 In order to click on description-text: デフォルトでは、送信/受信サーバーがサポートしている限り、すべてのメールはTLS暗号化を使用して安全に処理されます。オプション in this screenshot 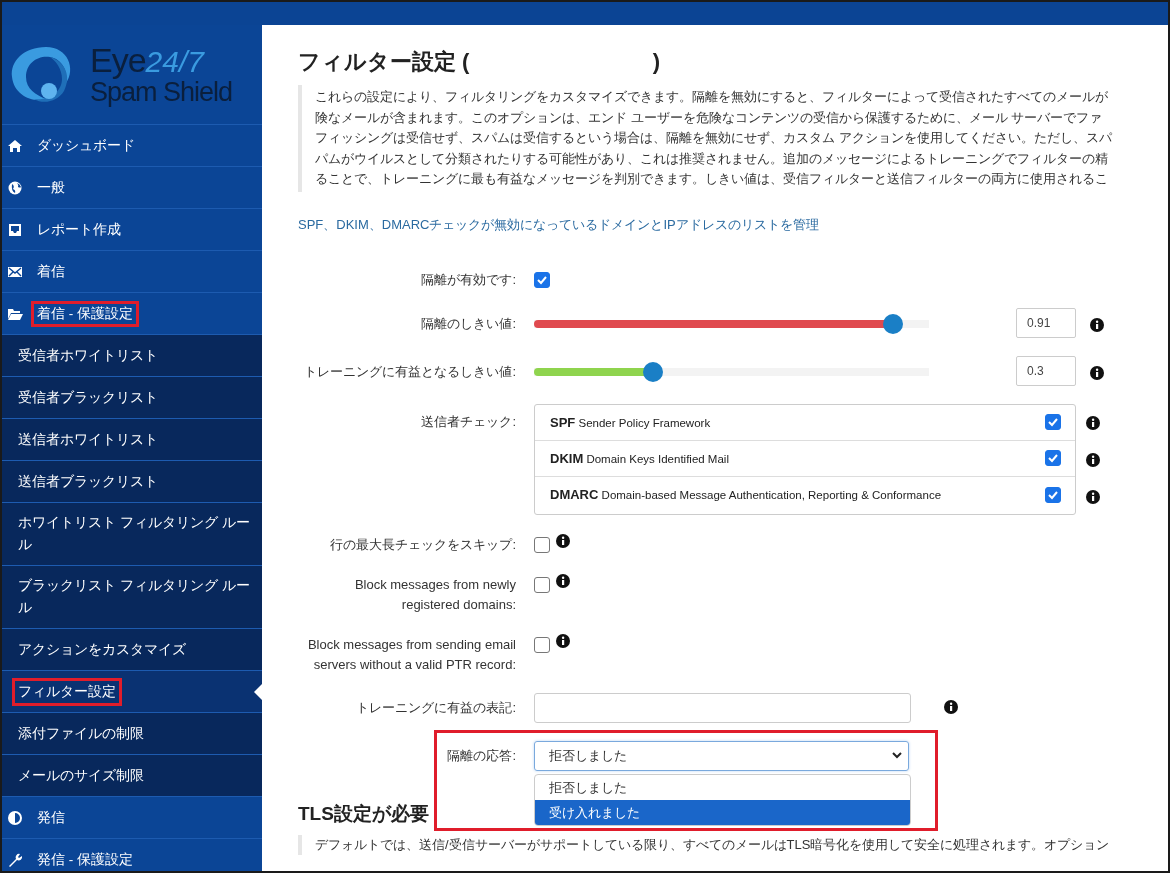, I will do `click(704, 844)`.